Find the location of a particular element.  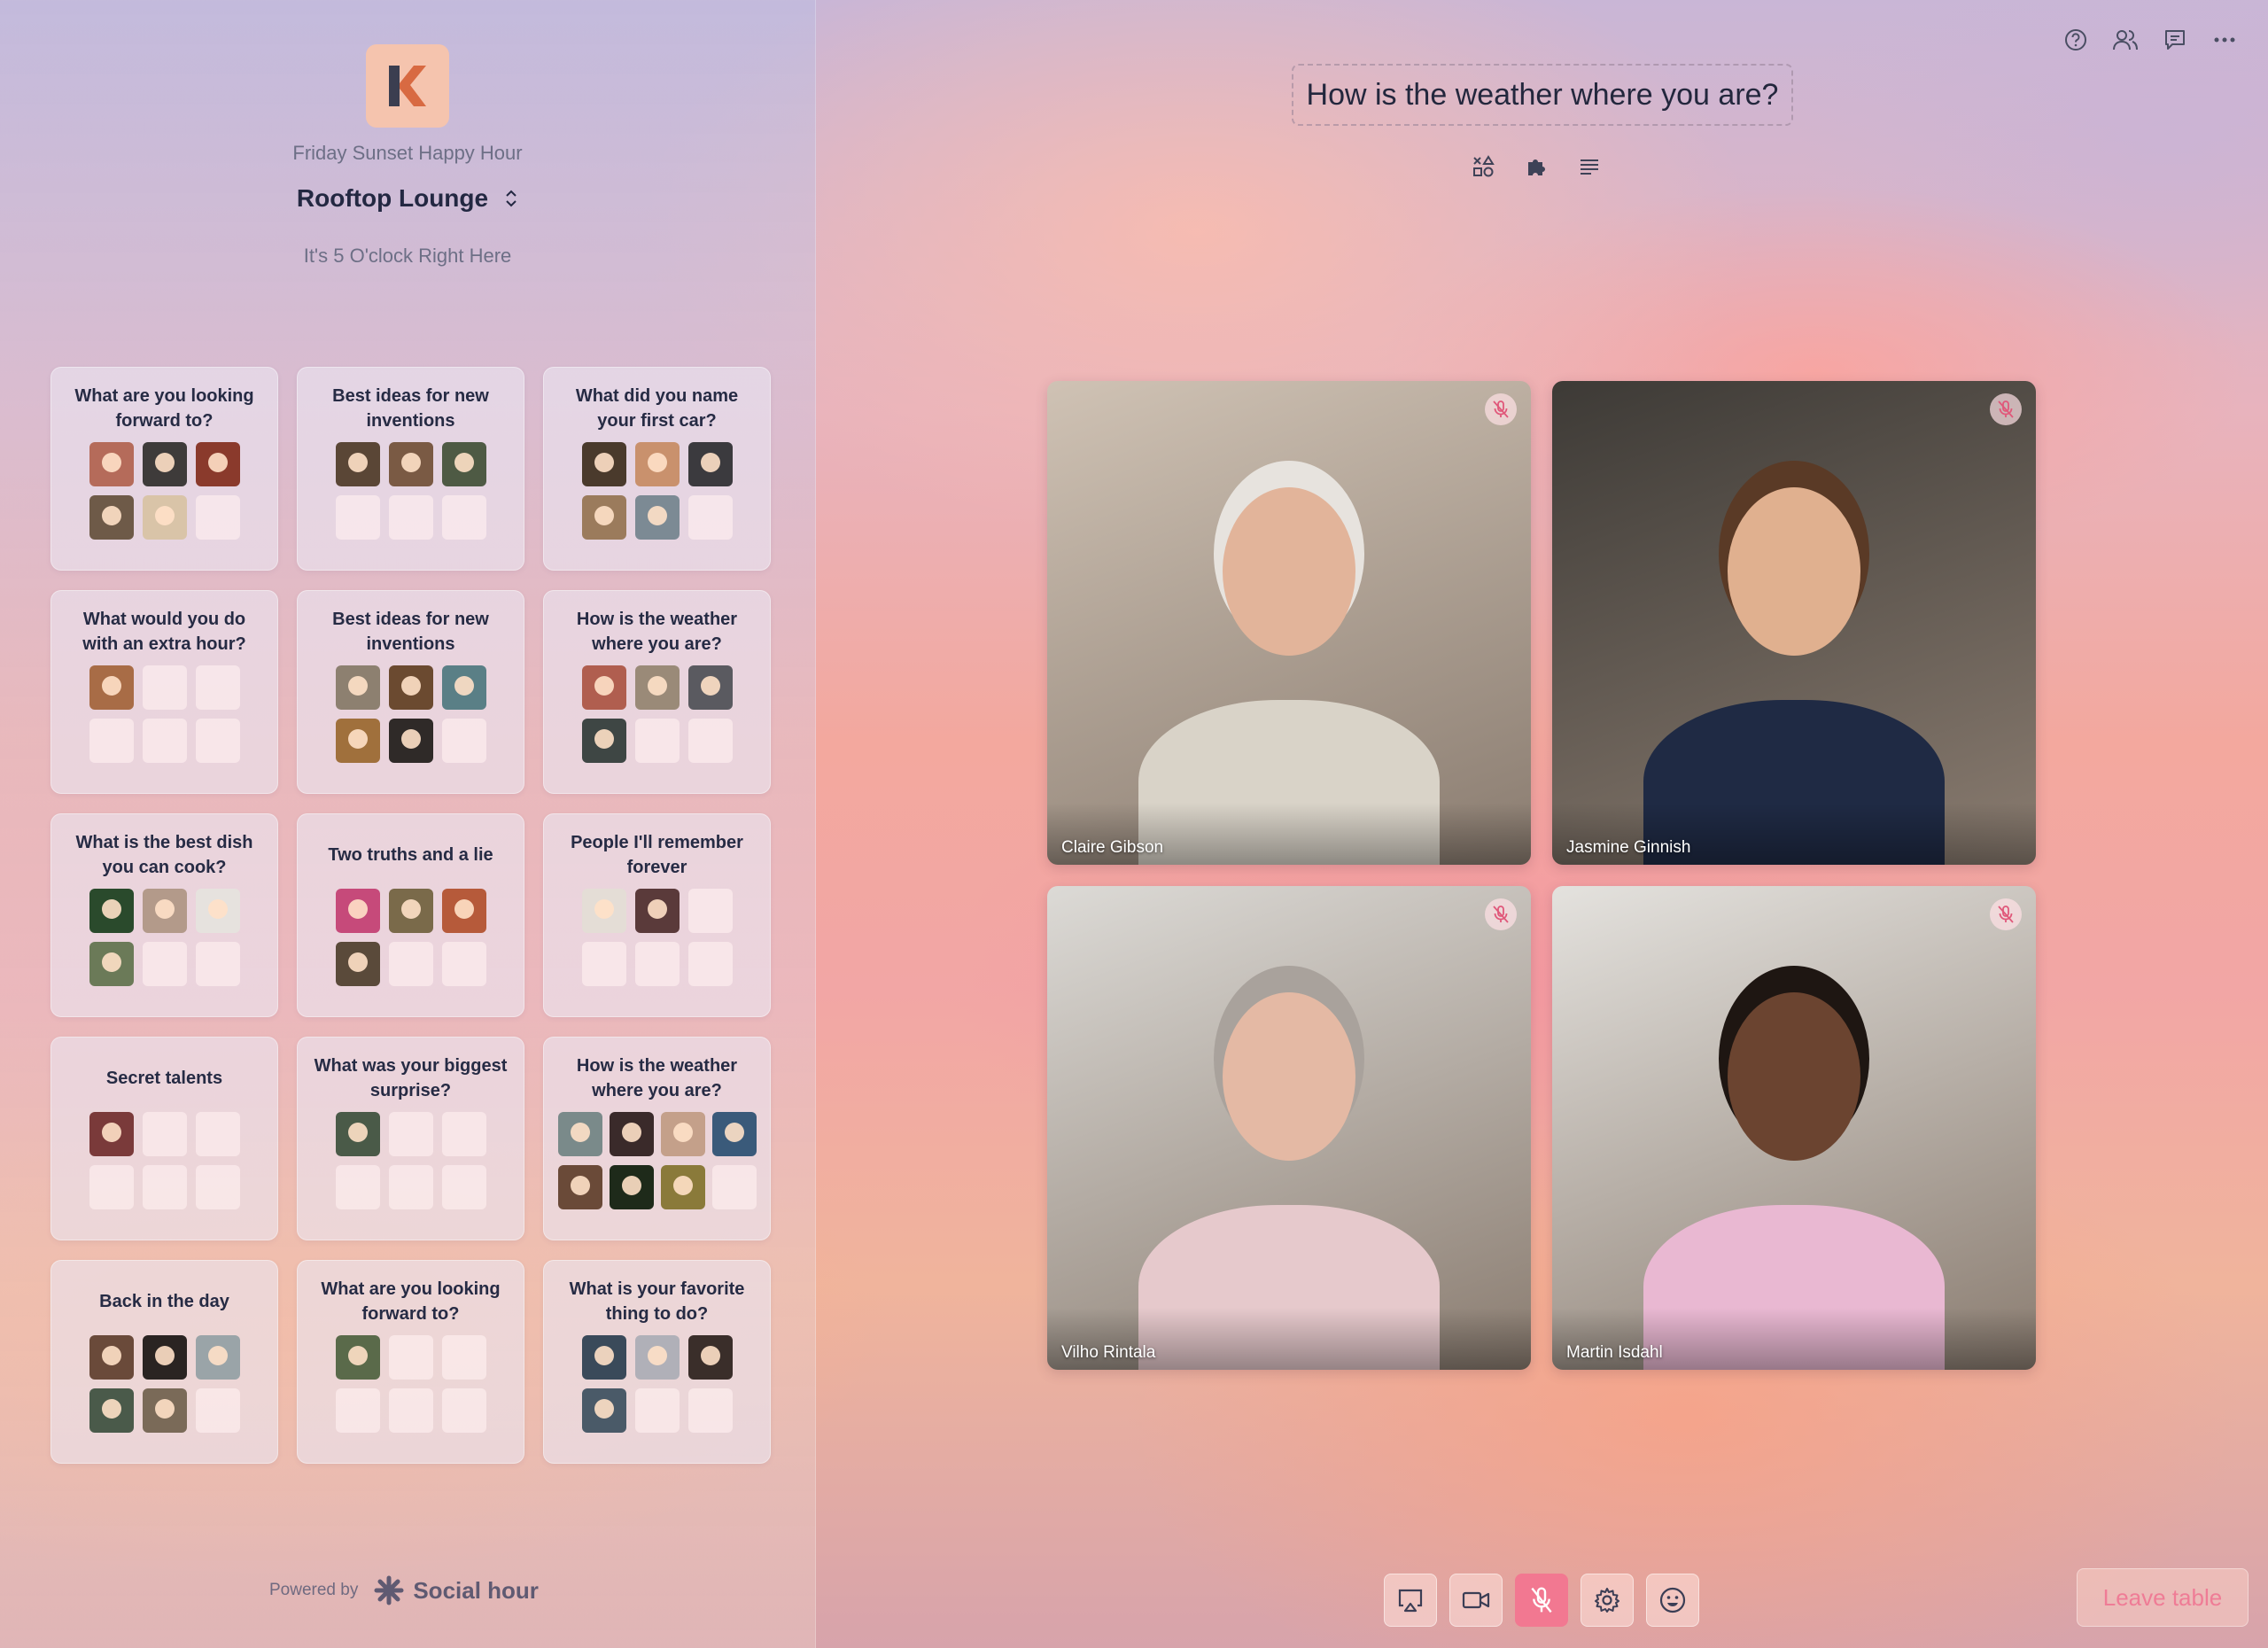

chevron-up-down-icon is located at coordinates (511, 198).